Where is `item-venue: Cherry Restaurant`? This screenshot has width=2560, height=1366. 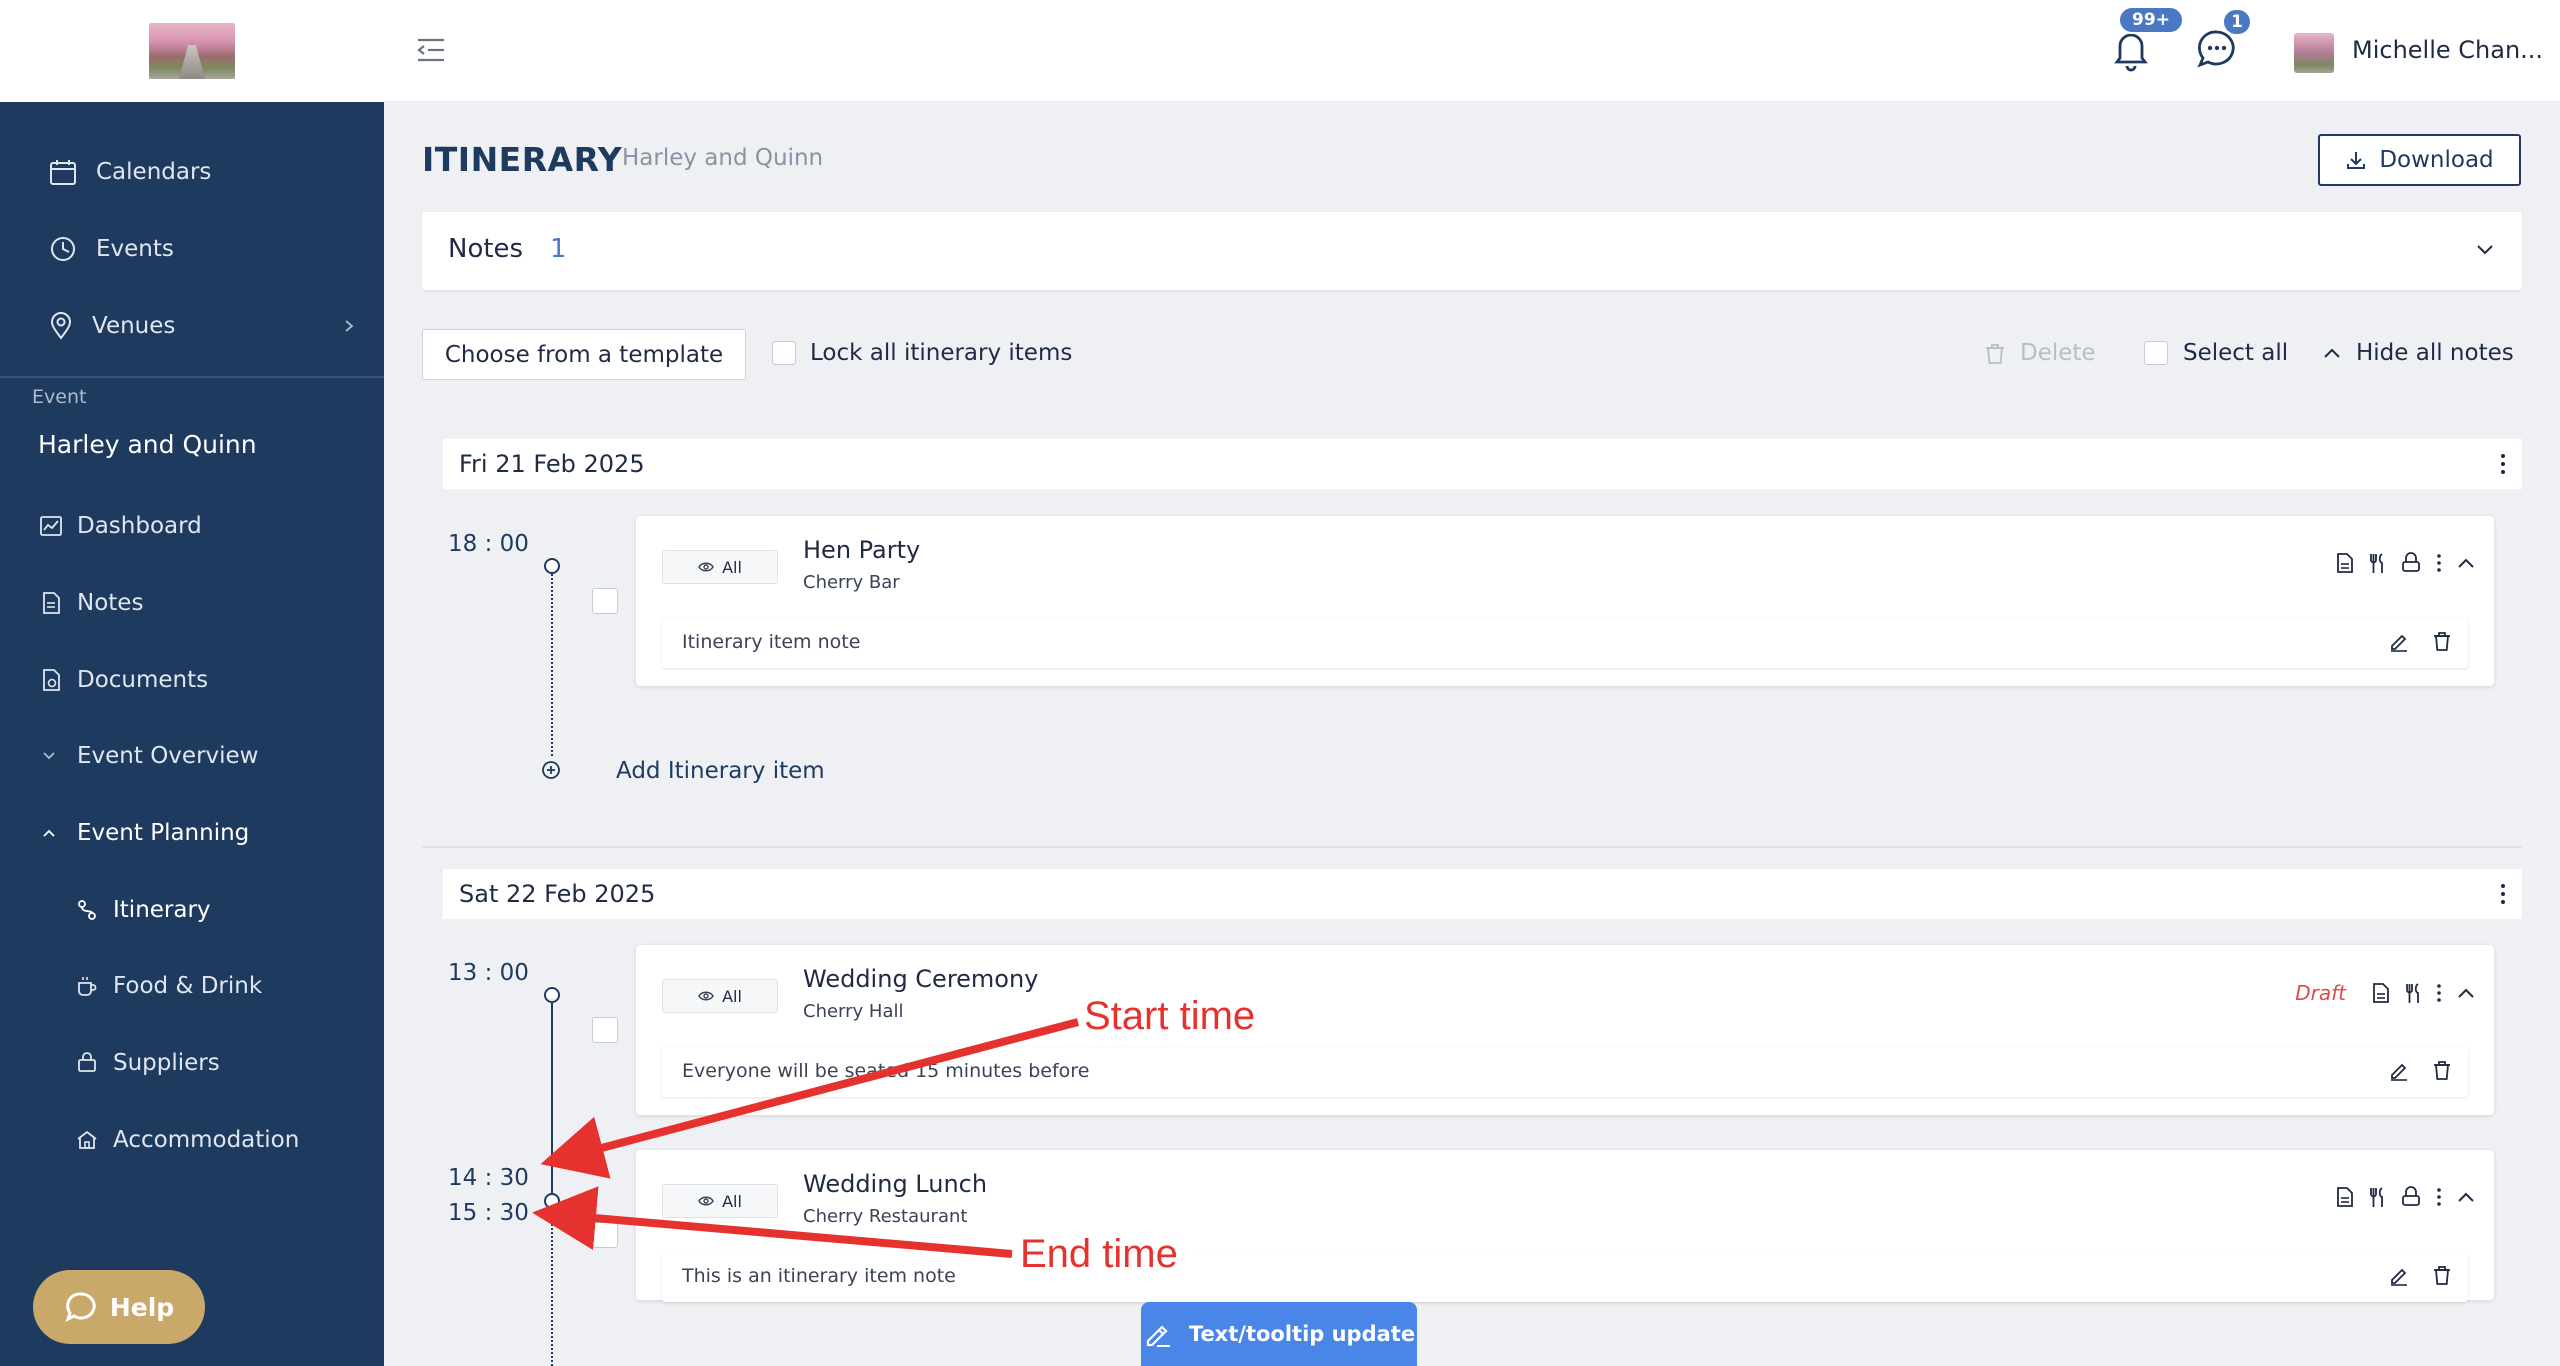 item-venue: Cherry Restaurant is located at coordinates (885, 1216).